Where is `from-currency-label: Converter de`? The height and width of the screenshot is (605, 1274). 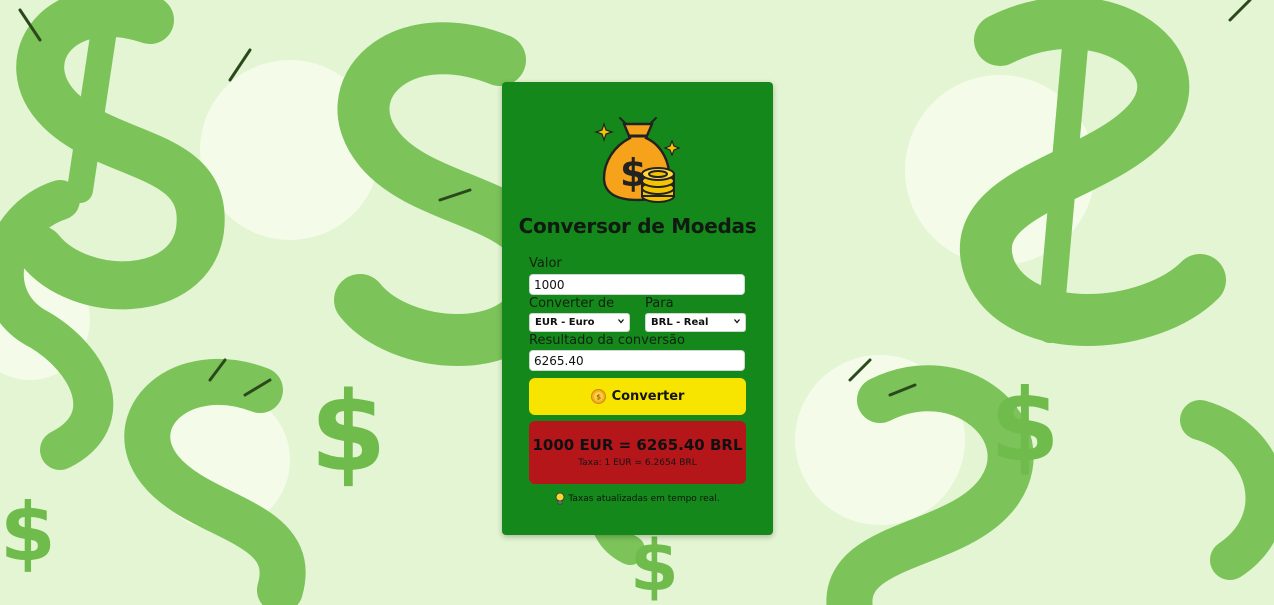 from-currency-label: Converter de is located at coordinates (572, 303).